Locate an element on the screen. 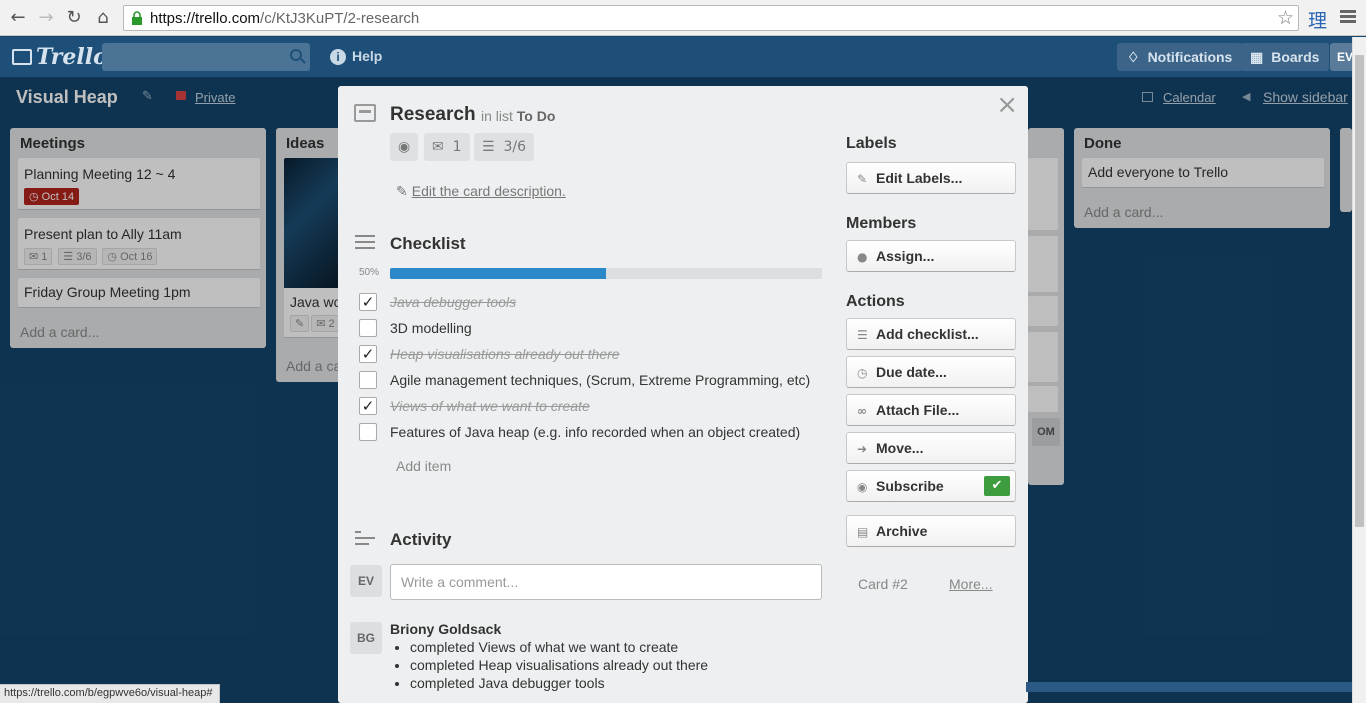 The height and width of the screenshot is (703, 1366). checklist-item-text: 3D modelling is located at coordinates (431, 328).